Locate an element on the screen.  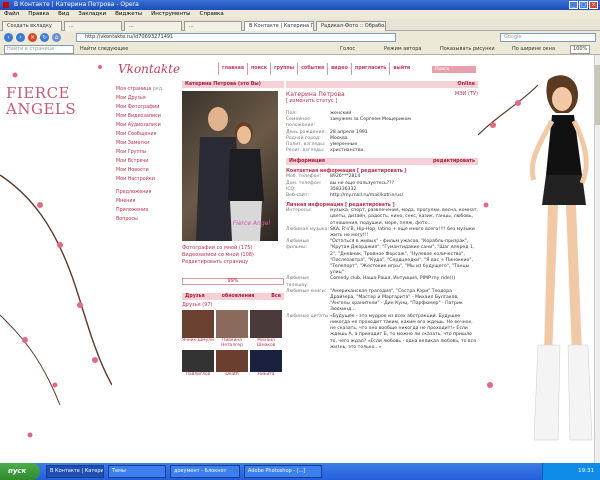
menu-help: Справка is located at coordinates (212, 14).